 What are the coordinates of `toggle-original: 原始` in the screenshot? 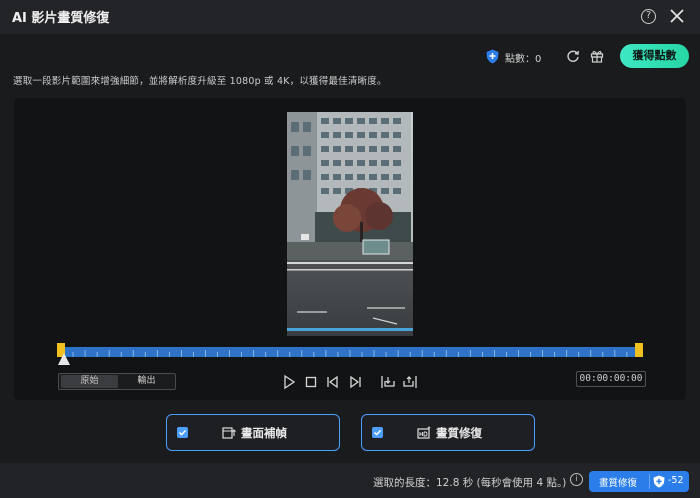 It's located at (89, 381).